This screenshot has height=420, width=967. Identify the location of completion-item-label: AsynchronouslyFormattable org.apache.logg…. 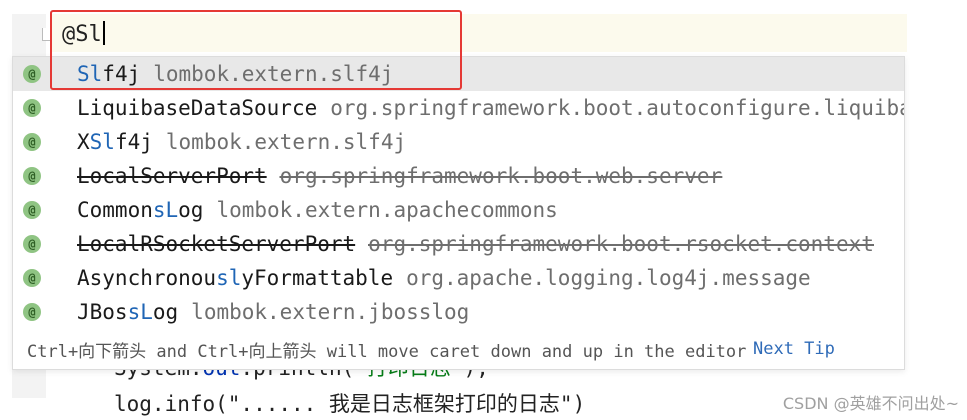
(444, 278).